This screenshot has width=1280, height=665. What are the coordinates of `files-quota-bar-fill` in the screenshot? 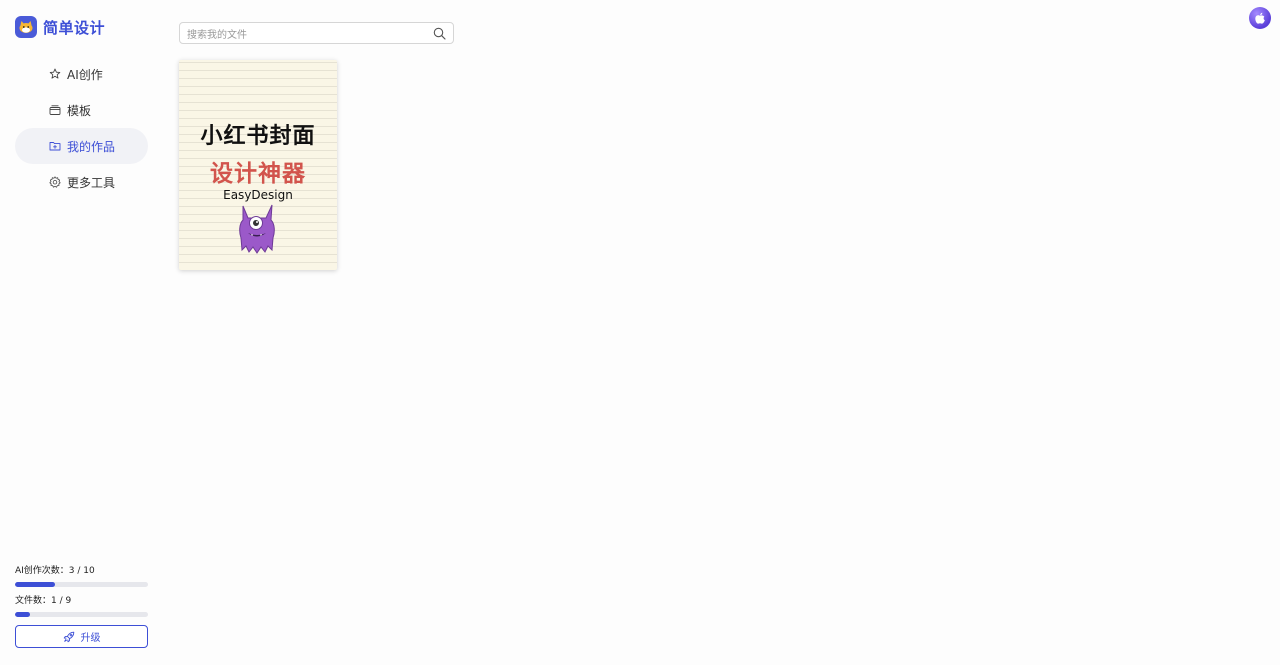 It's located at (22, 614).